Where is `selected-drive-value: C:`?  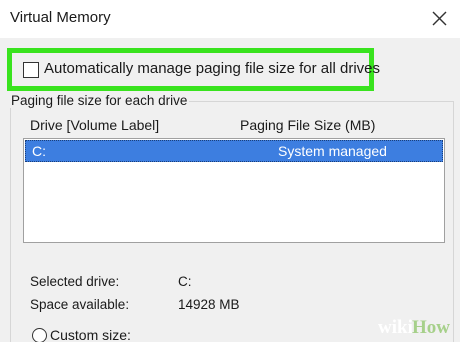
selected-drive-value: C: is located at coordinates (185, 281).